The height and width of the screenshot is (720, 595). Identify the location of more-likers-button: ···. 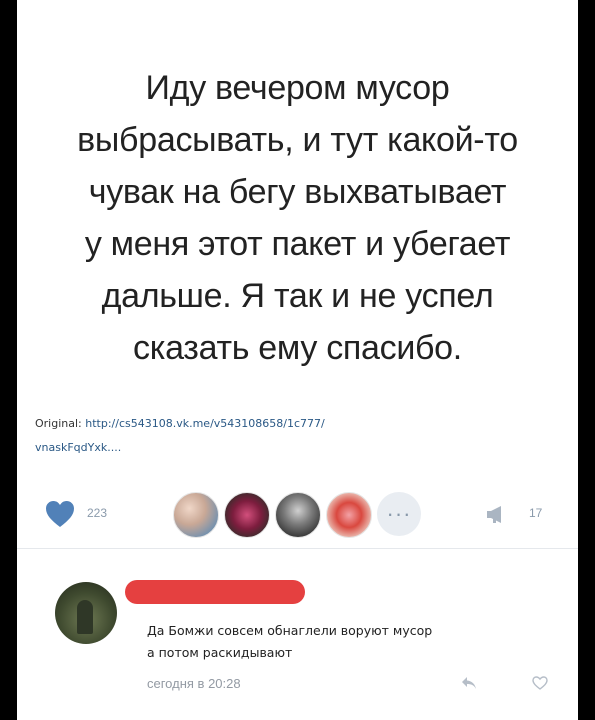
(399, 514).